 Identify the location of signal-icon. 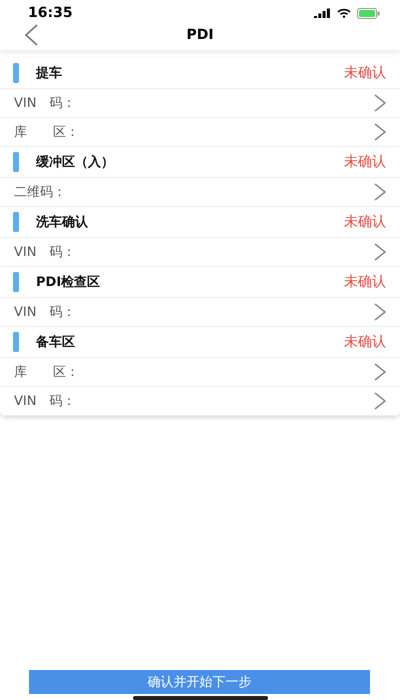
(322, 13).